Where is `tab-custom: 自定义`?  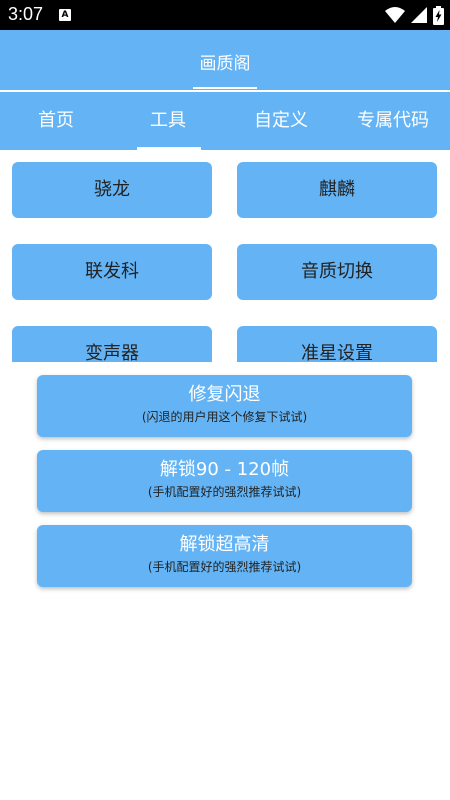
tab-custom: 自定义 is located at coordinates (281, 121).